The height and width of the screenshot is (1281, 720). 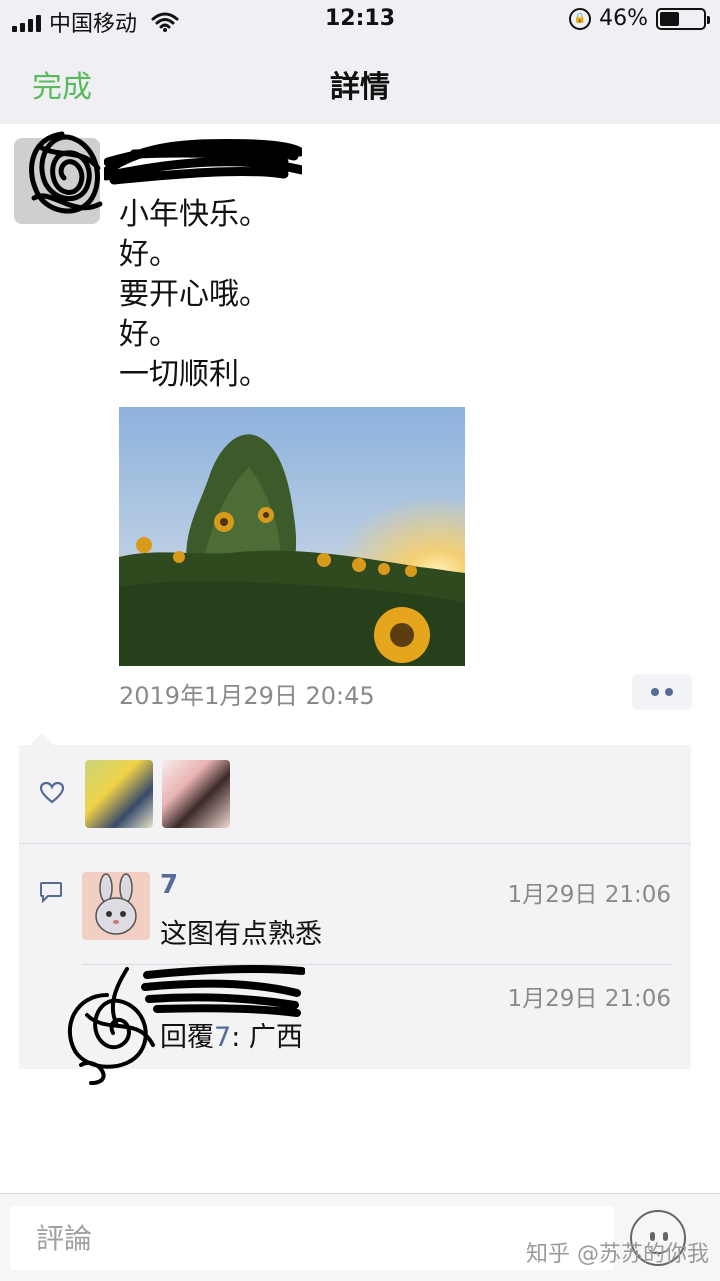 I want to click on page-title: 詳情, so click(x=360, y=87).